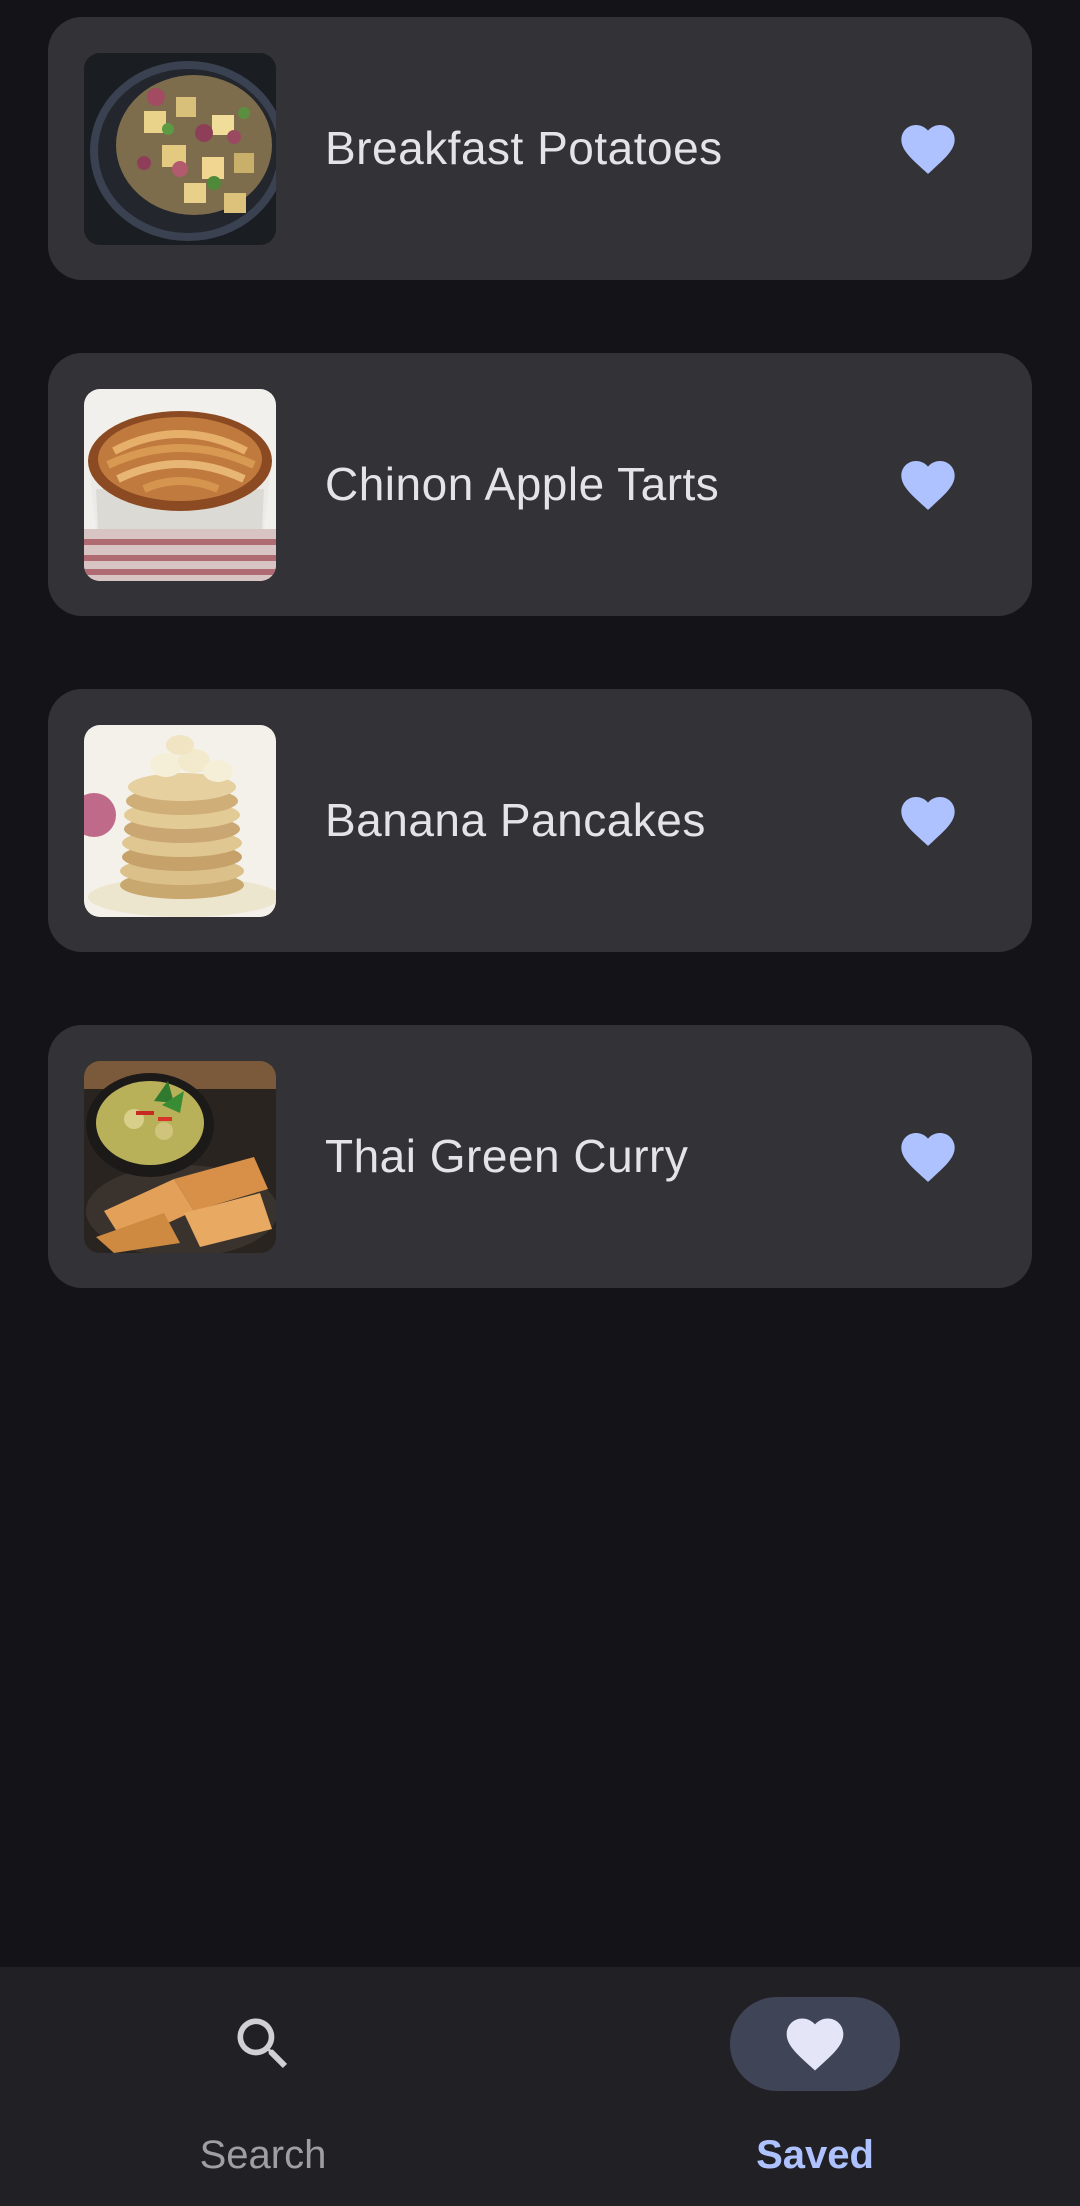 Image resolution: width=1080 pixels, height=2206 pixels. I want to click on recipe-card: Banana Pancakes, so click(540, 820).